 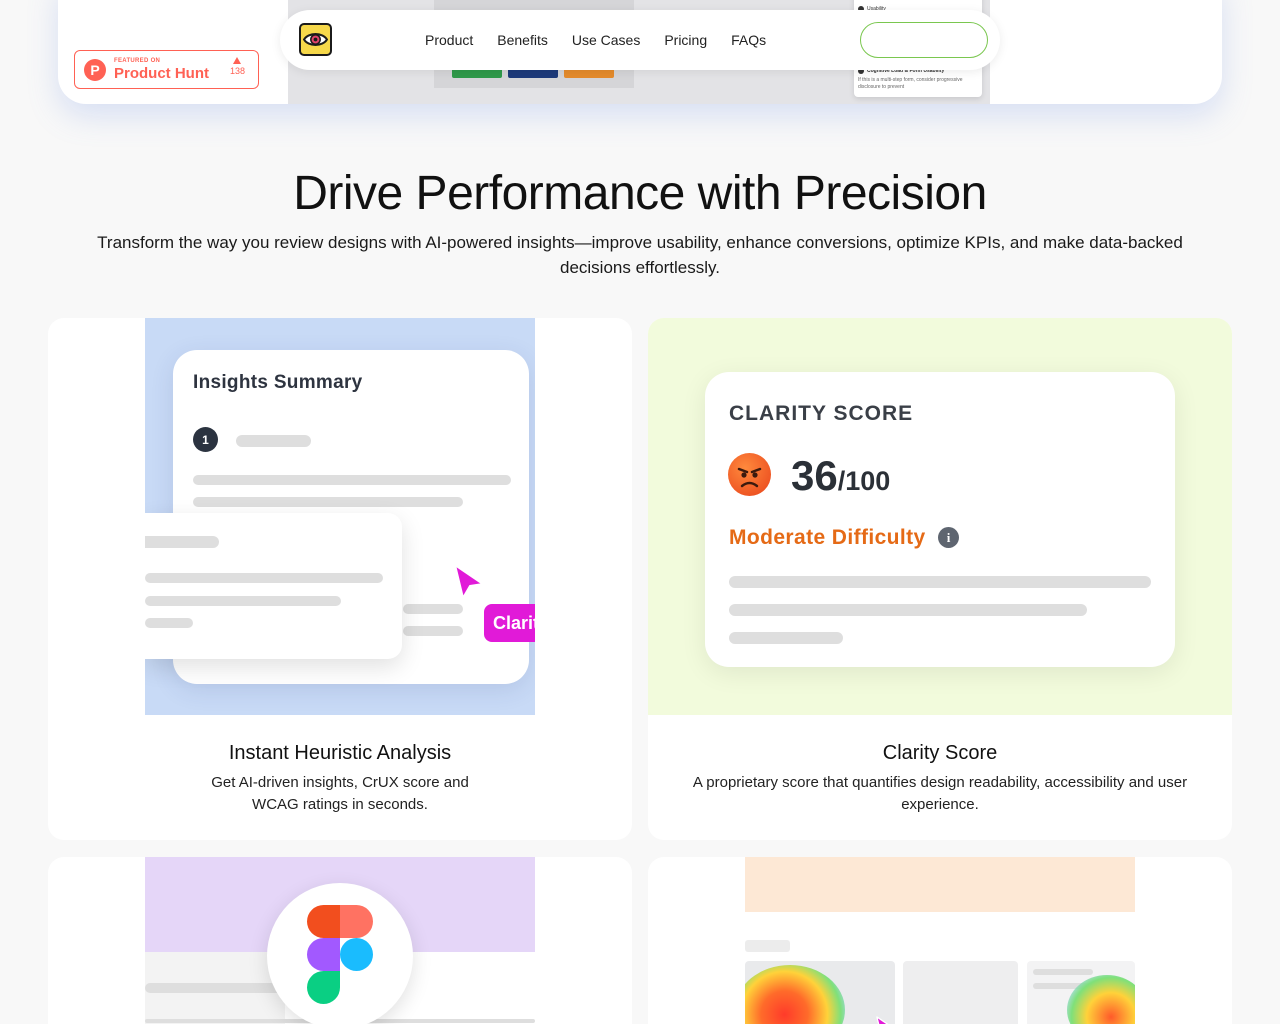 I want to click on nav-link-product: Product, so click(x=449, y=40).